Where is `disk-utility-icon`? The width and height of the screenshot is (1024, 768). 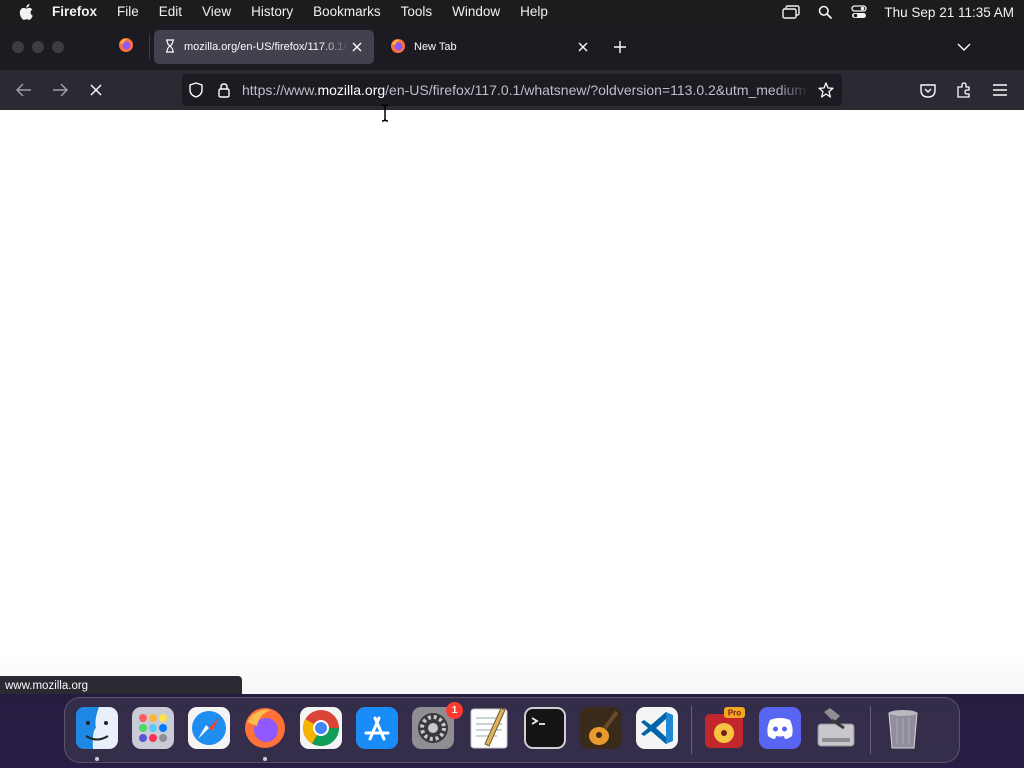
disk-utility-icon is located at coordinates (836, 730).